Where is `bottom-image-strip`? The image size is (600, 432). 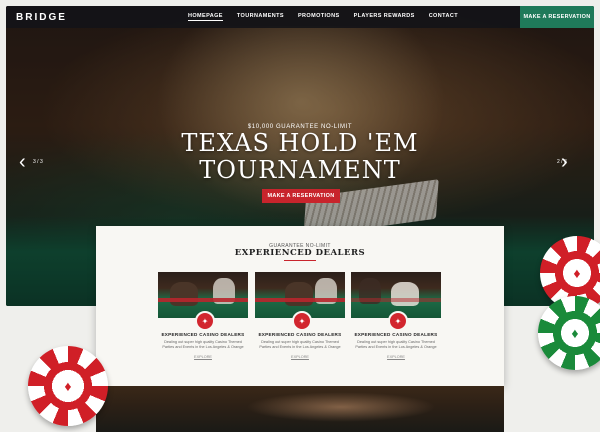 bottom-image-strip is located at coordinates (300, 409).